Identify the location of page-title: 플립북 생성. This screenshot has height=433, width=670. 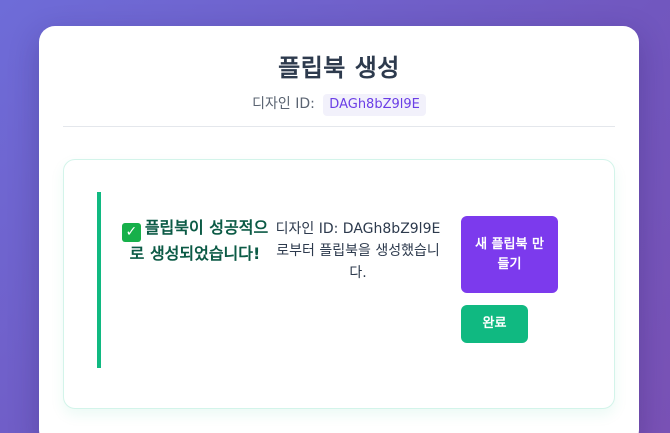
(339, 68).